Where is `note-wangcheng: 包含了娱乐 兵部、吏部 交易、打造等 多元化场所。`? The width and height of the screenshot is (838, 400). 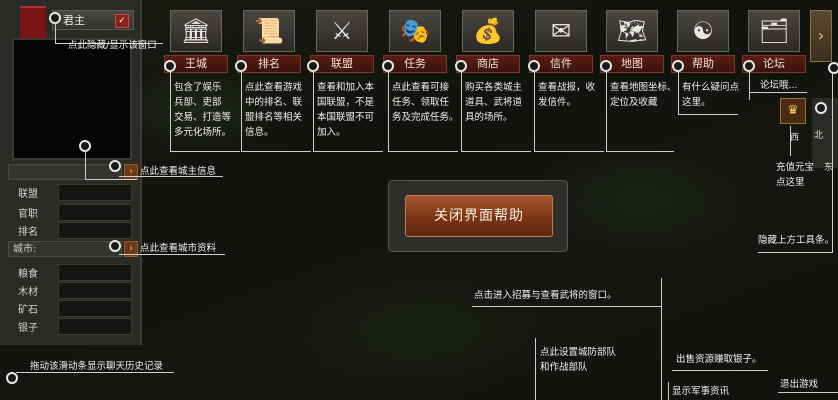
note-wangcheng: 包含了娱乐 兵部、吏部 交易、打造等 多元化场所。 is located at coordinates (203, 110).